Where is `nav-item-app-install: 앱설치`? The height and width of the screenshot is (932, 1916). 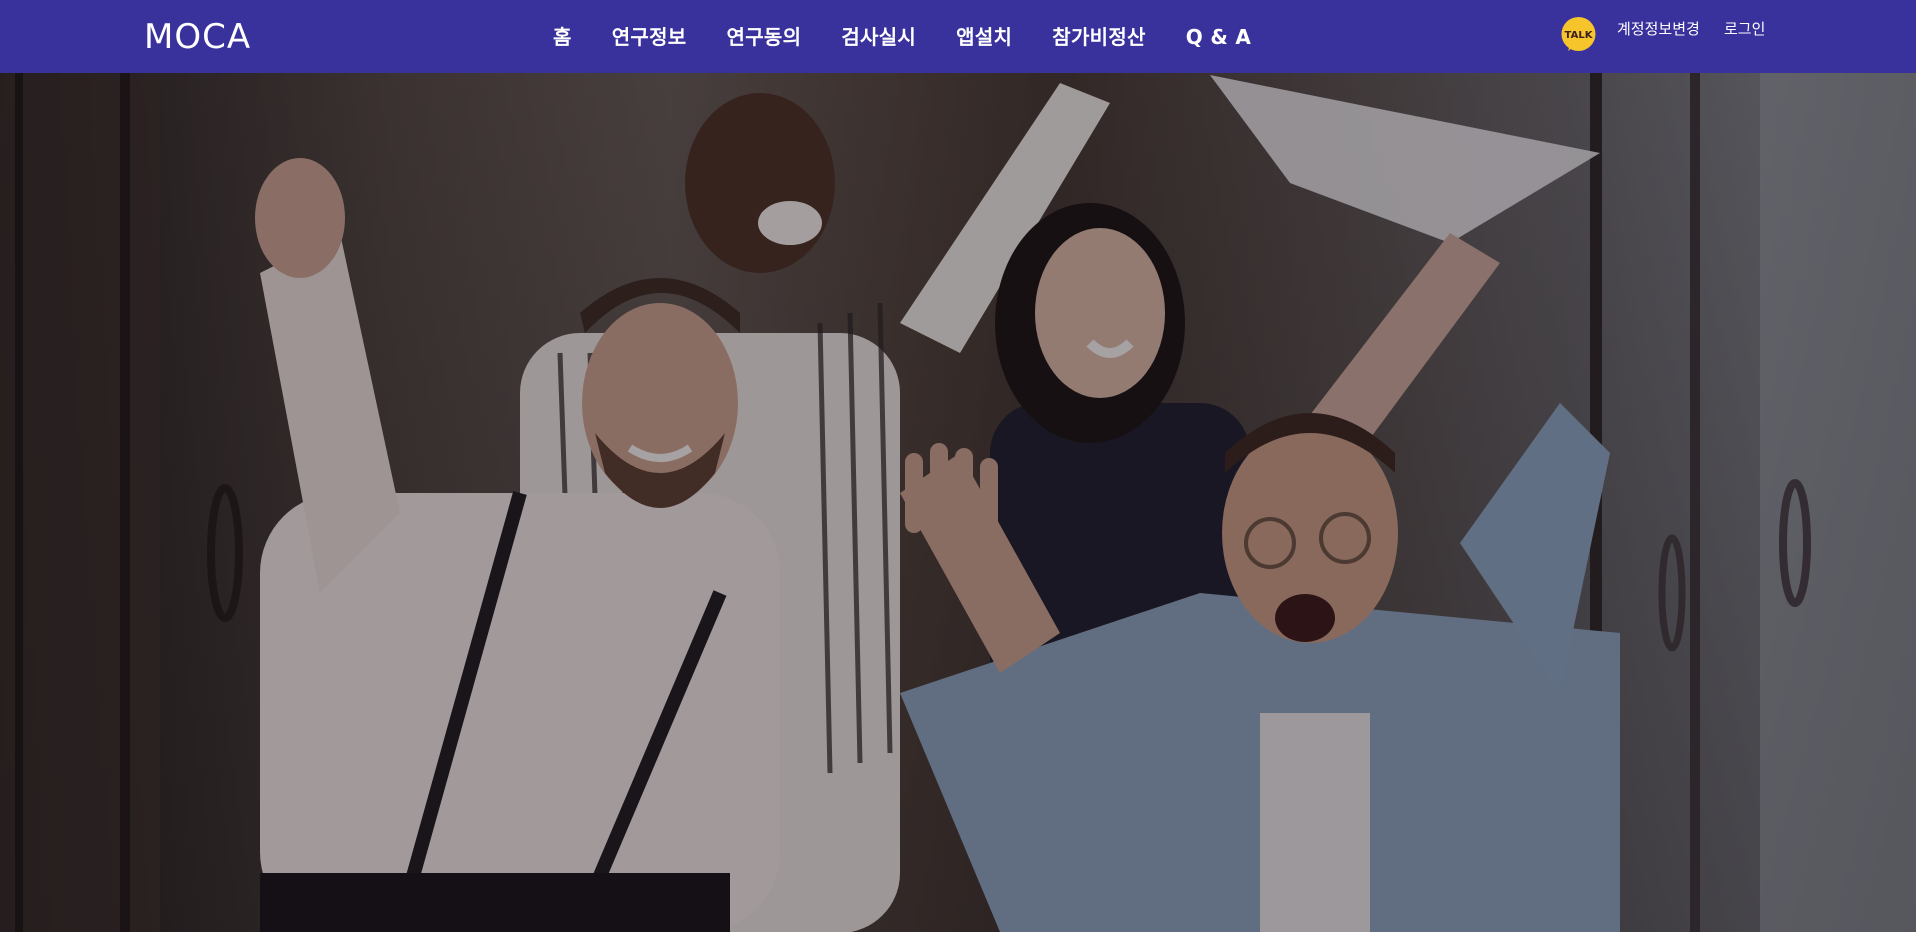 nav-item-app-install: 앱설치 is located at coordinates (984, 37).